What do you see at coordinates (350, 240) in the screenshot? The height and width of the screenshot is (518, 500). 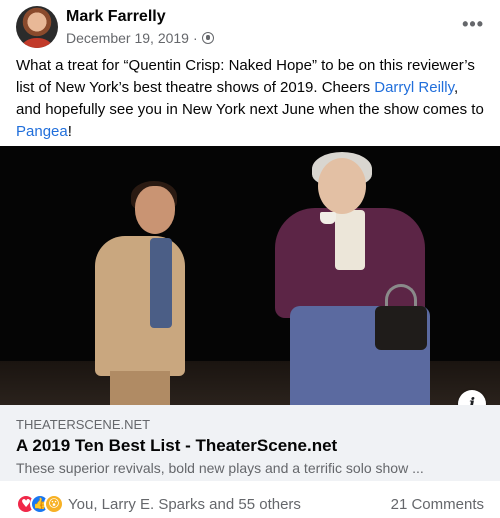 I see `actress-collar` at bounding box center [350, 240].